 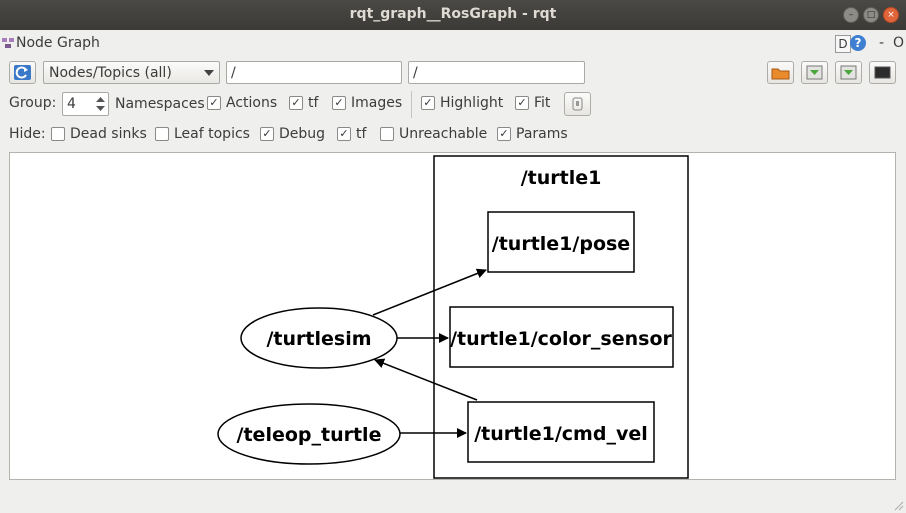 I want to click on images-label: Images, so click(x=377, y=103).